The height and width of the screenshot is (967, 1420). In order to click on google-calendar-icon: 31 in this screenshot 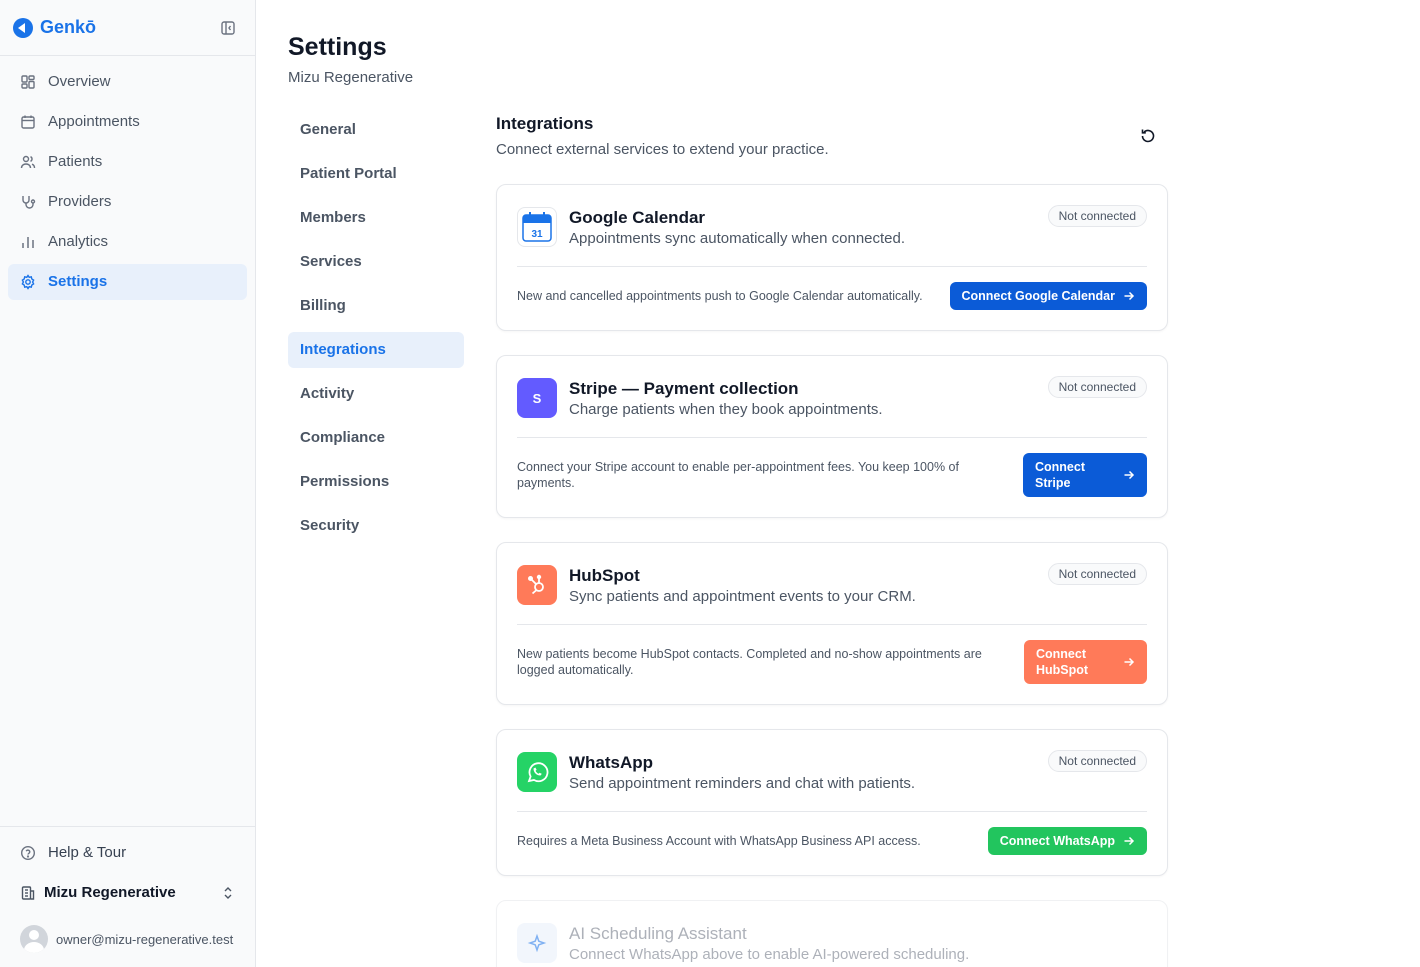, I will do `click(537, 227)`.